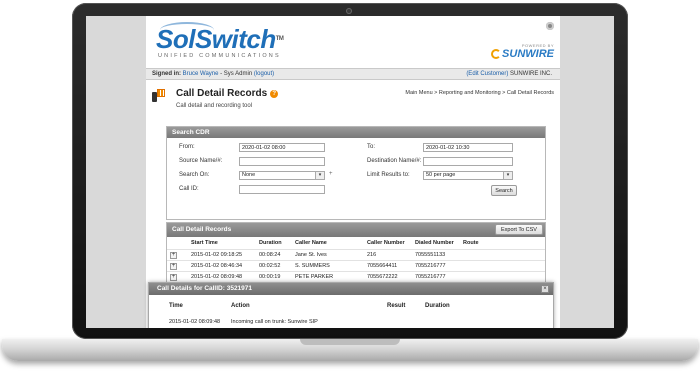 The height and width of the screenshot is (374, 700). What do you see at coordinates (441, 175) in the screenshot?
I see `limit-value: 50 per page` at bounding box center [441, 175].